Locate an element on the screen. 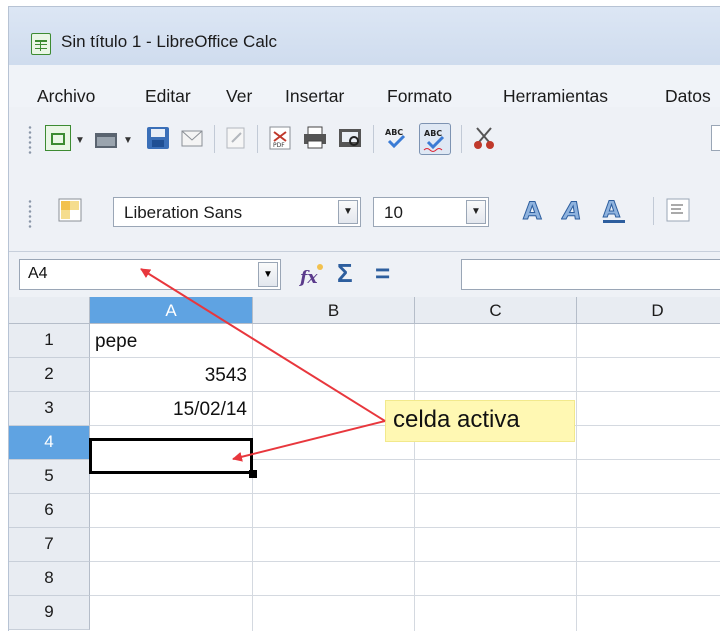 This screenshot has width=720, height=631. arrow-to-name-box is located at coordinates (263, 345).